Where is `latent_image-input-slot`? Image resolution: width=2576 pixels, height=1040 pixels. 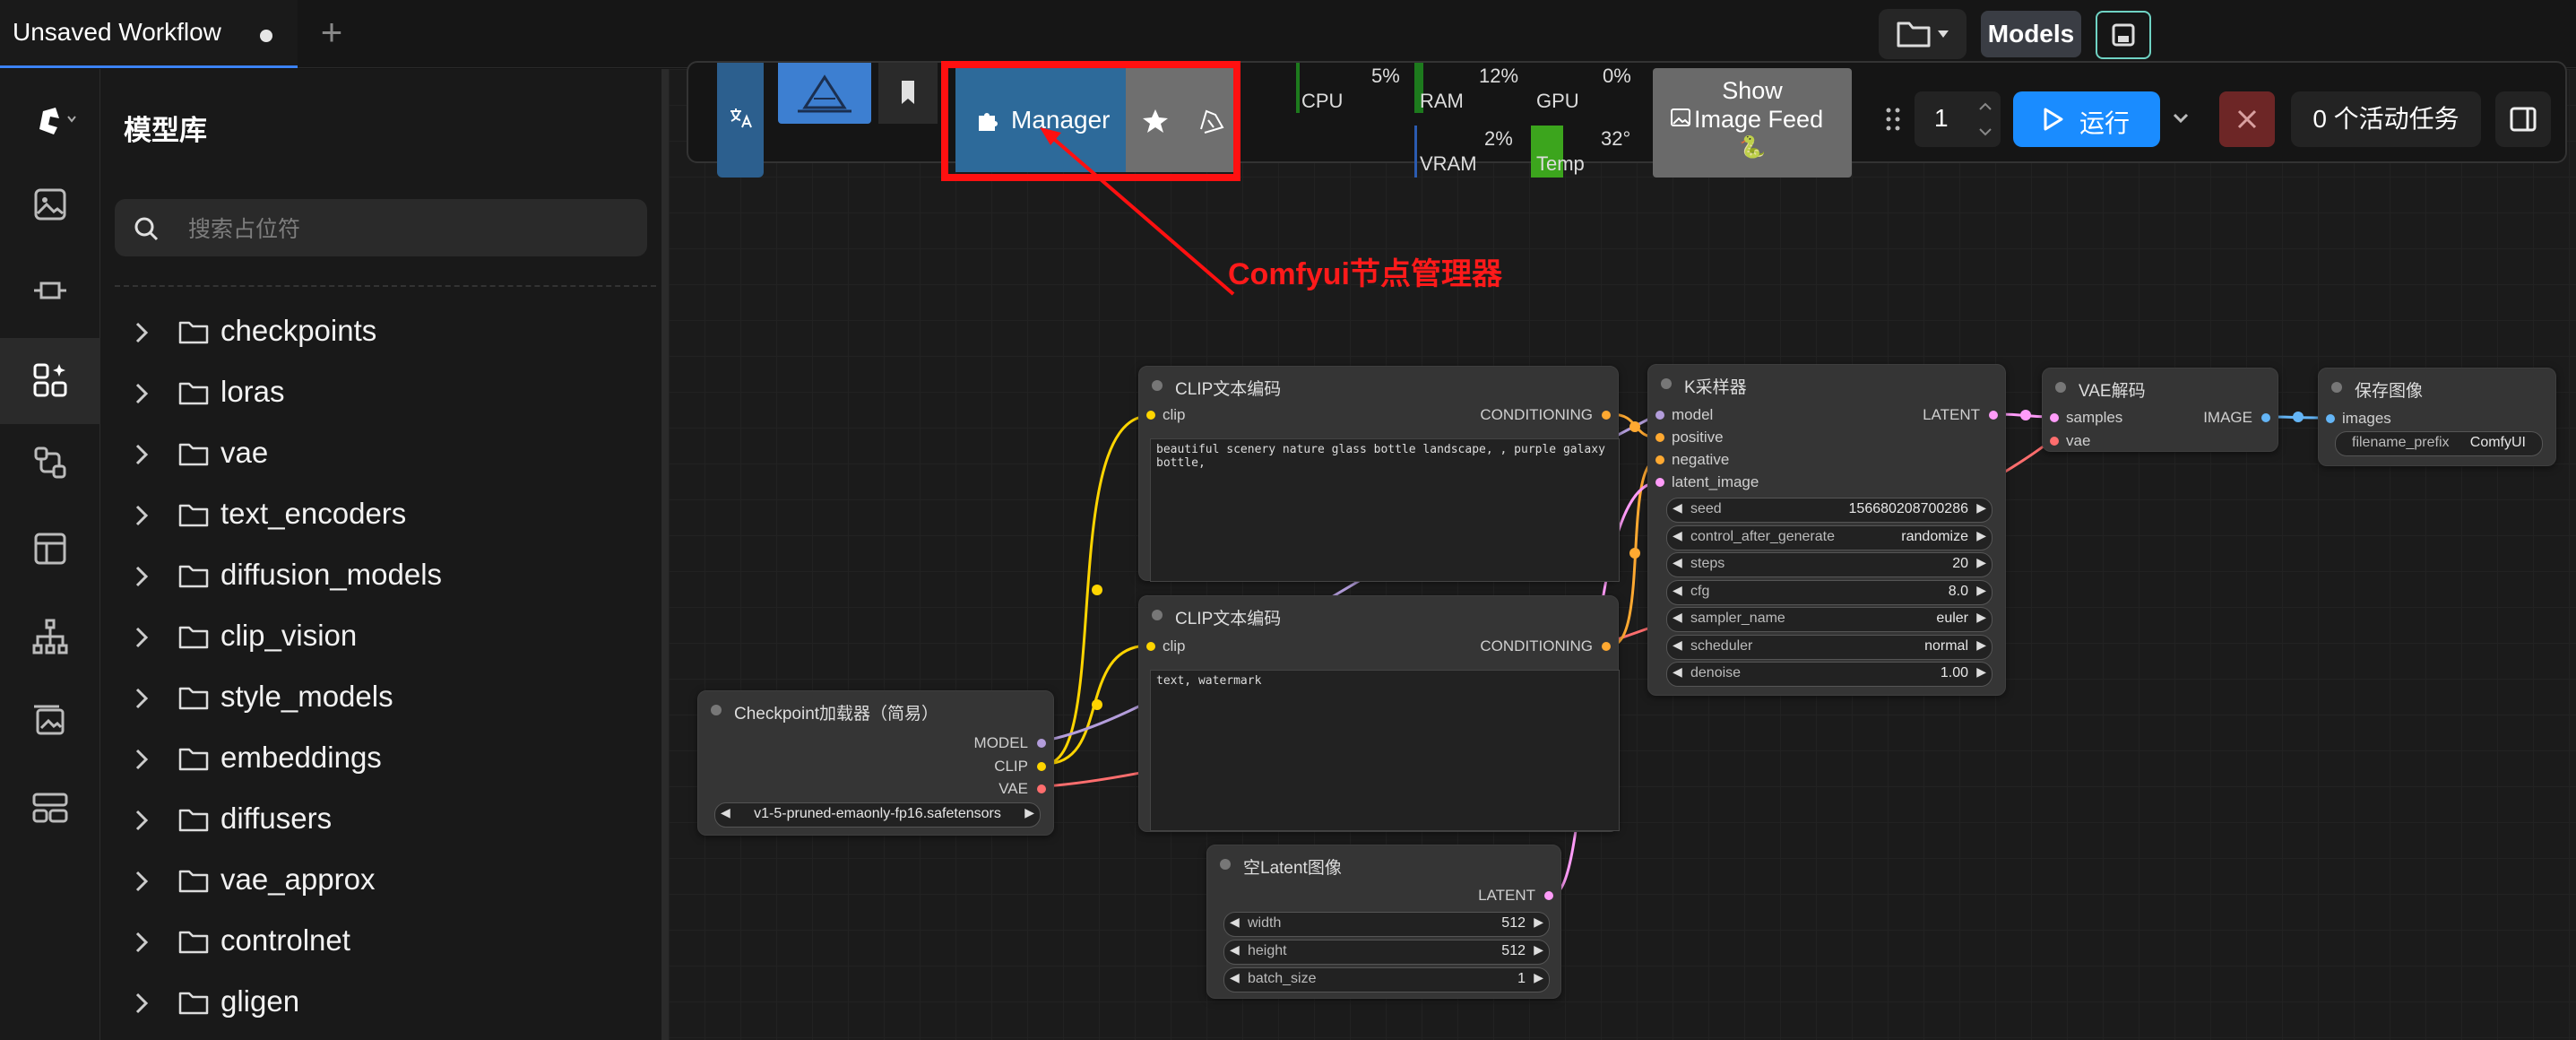 latent_image-input-slot is located at coordinates (1659, 482).